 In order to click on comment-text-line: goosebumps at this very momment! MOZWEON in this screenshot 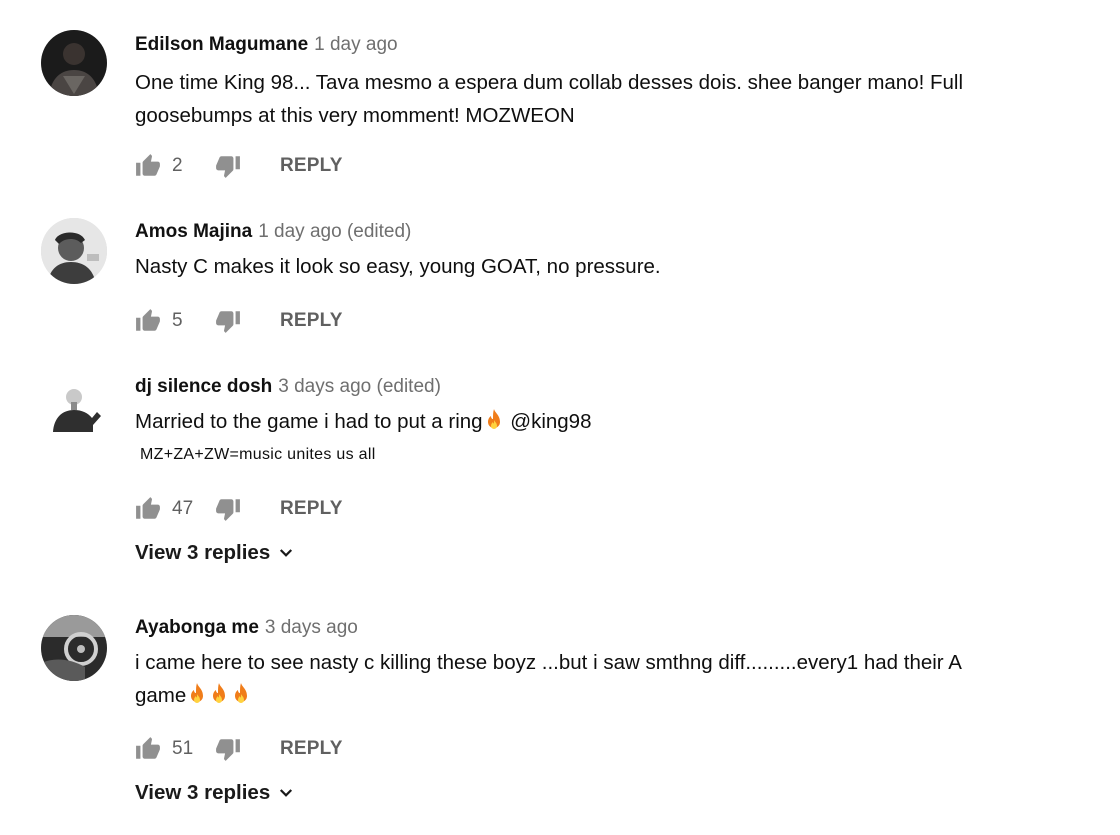, I will do `click(355, 115)`.